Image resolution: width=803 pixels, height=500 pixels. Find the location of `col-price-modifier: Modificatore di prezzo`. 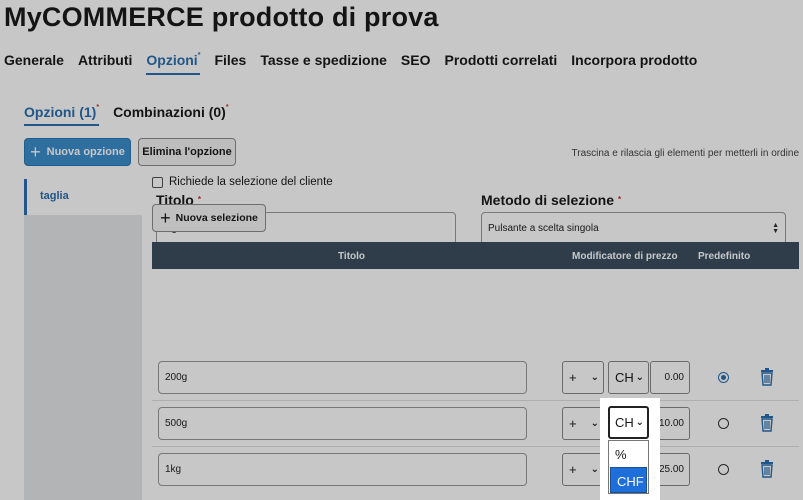

col-price-modifier: Modificatore di prezzo is located at coordinates (625, 256).